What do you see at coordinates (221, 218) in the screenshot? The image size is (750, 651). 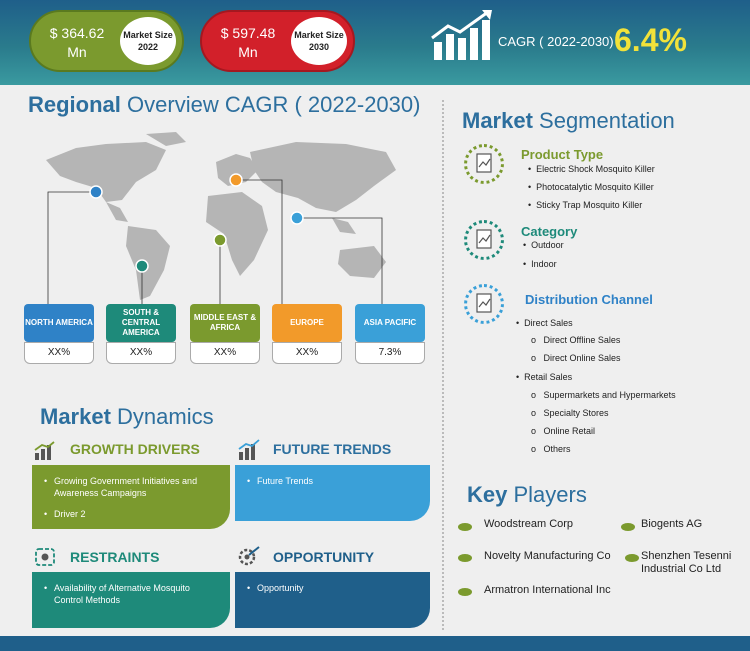 I see `world-map` at bounding box center [221, 218].